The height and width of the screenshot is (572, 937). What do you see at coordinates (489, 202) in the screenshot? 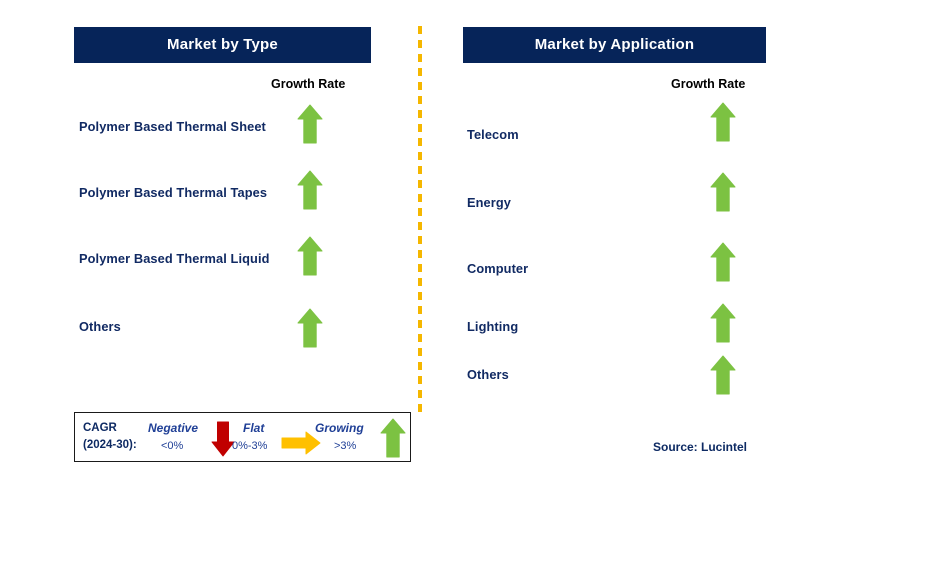
I see `row-label-energy: Energy` at bounding box center [489, 202].